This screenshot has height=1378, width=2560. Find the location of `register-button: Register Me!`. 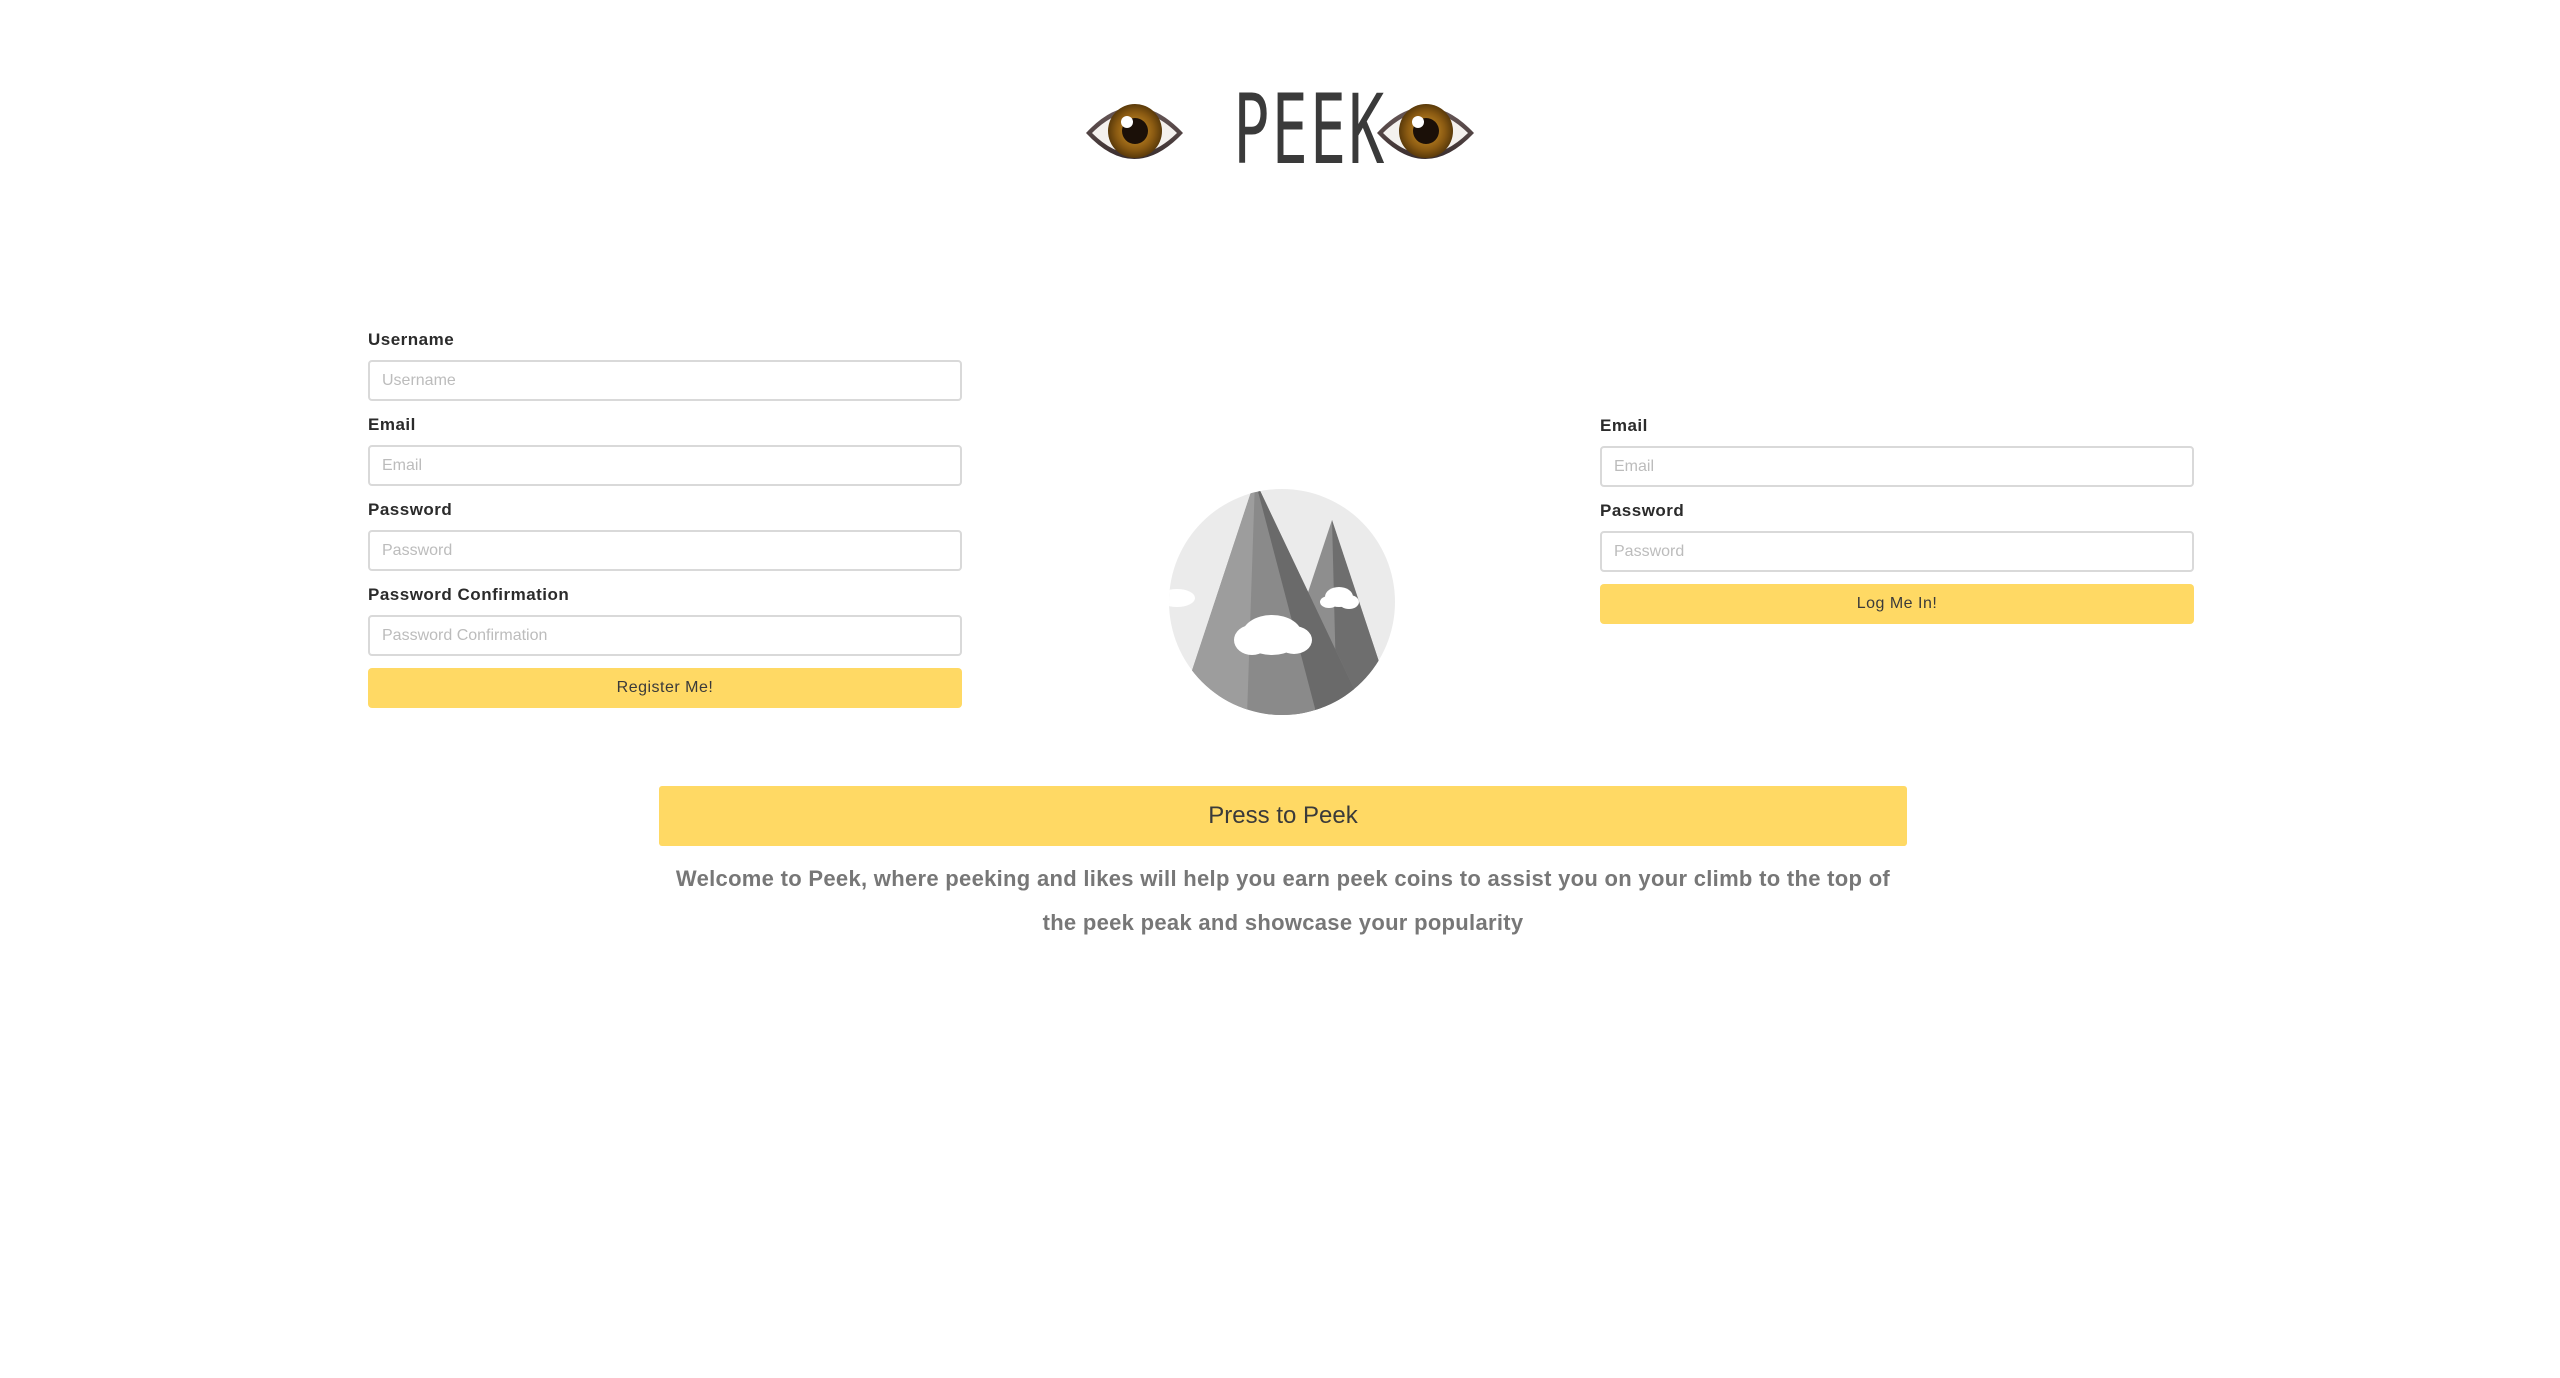

register-button: Register Me! is located at coordinates (665, 688).